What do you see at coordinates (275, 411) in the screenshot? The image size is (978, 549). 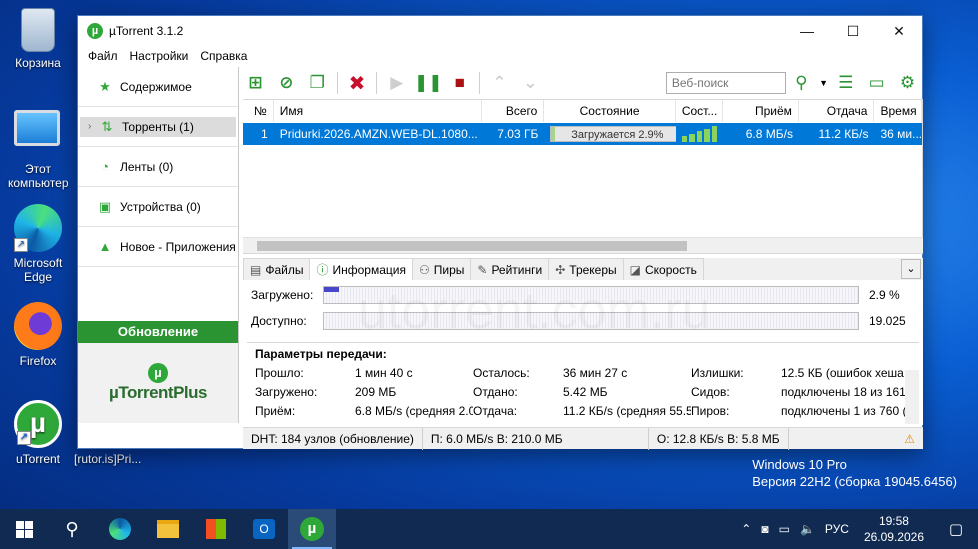 I see `param-label: Приём:` at bounding box center [275, 411].